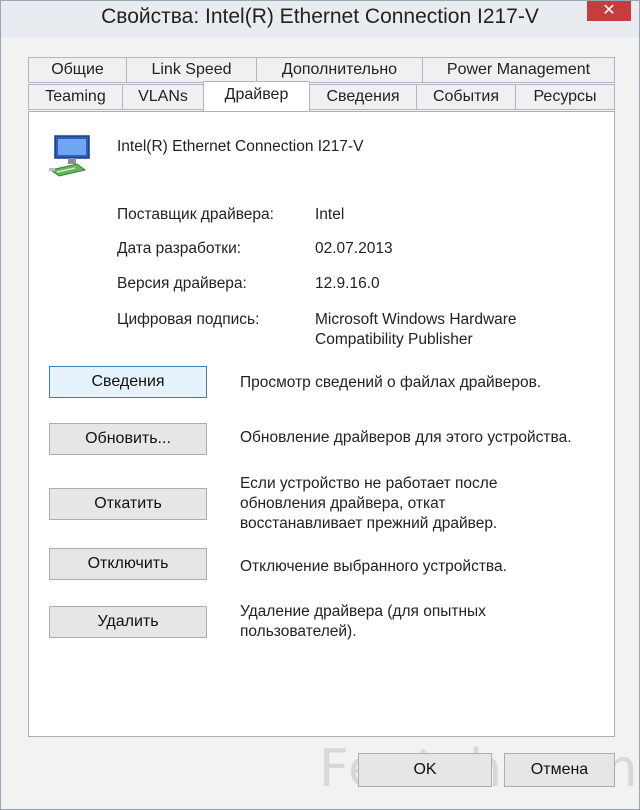  What do you see at coordinates (369, 483) in the screenshot?
I see `rollback-description-line1: Если устройство не работает после` at bounding box center [369, 483].